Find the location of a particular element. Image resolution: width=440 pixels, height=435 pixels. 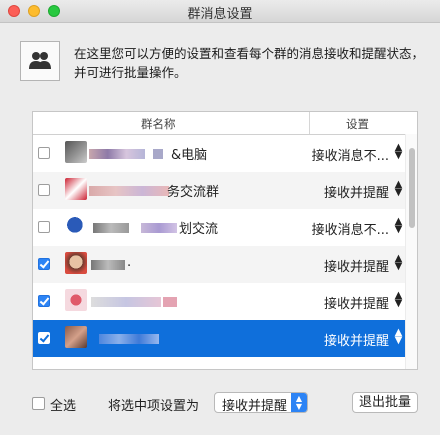

batch-setting-value: 接收并提醒 is located at coordinates (255, 406).